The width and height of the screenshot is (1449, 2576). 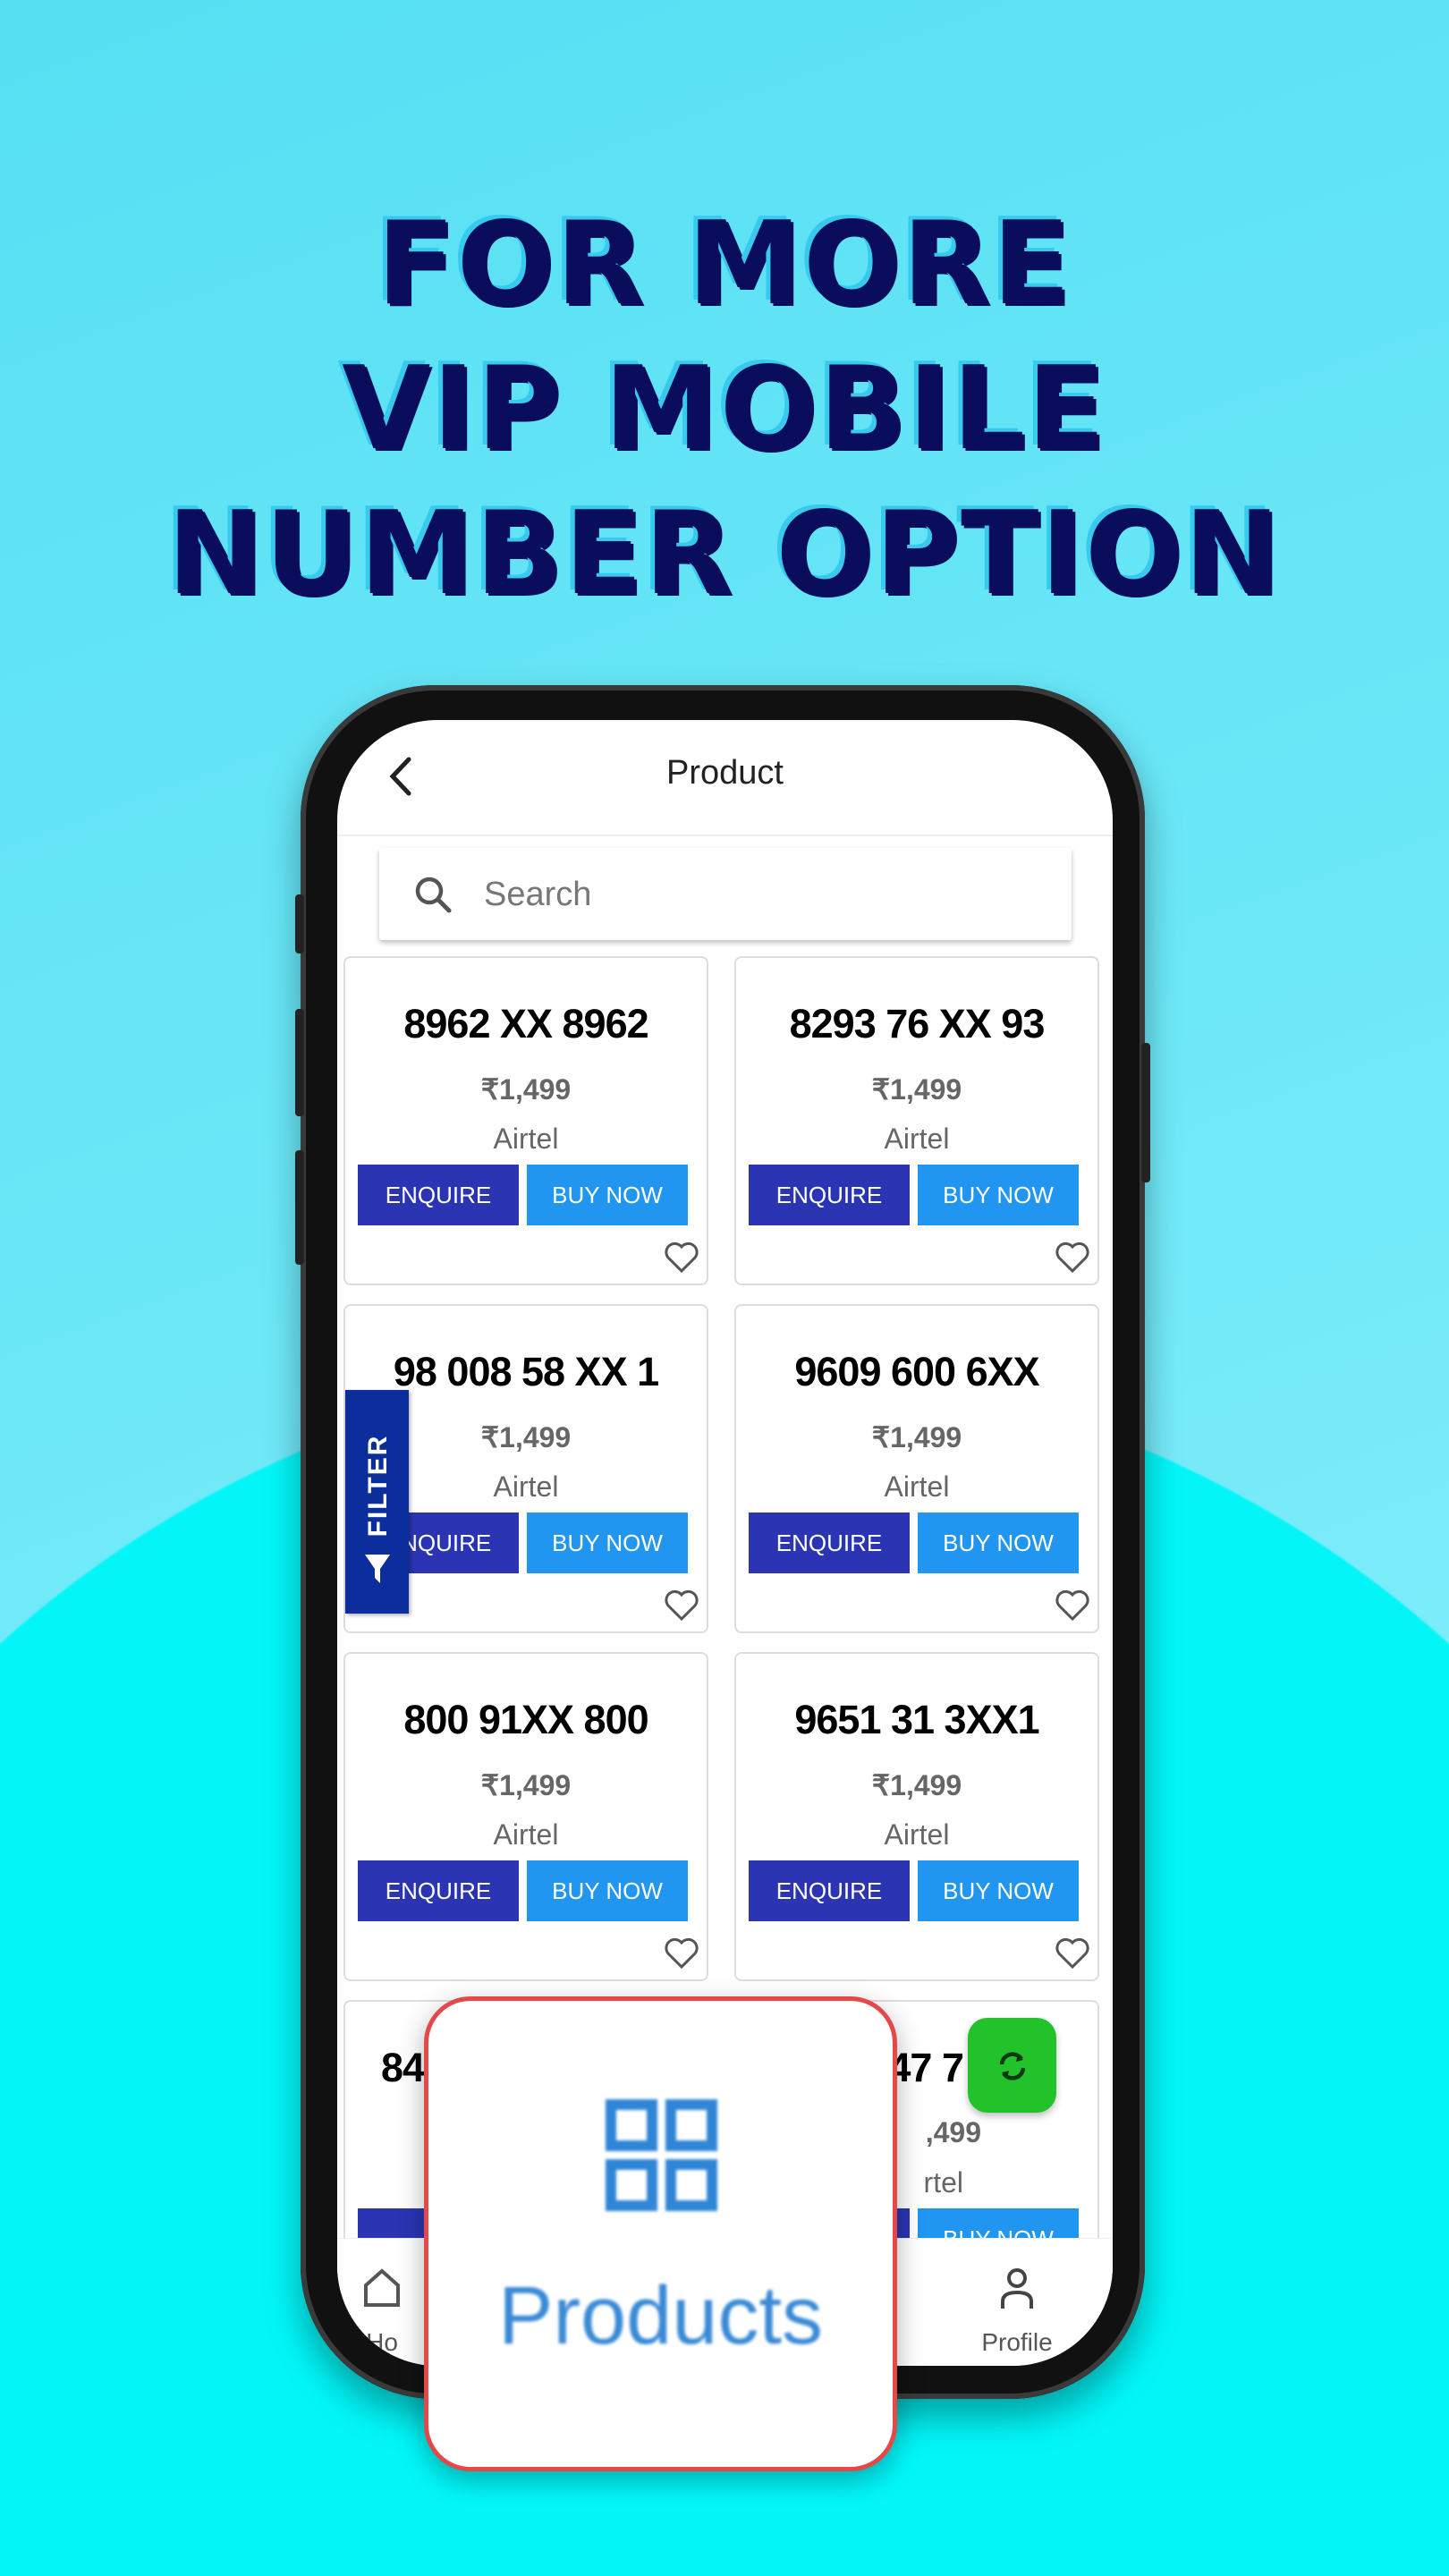 What do you see at coordinates (433, 895) in the screenshot?
I see `search-icon` at bounding box center [433, 895].